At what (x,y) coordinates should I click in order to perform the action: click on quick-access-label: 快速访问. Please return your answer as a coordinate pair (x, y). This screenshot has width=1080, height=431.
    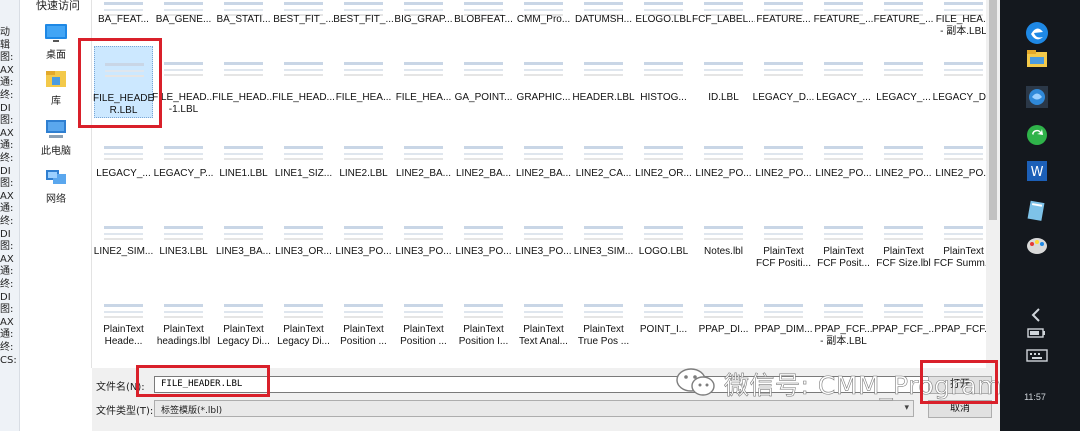
    Looking at the image, I should click on (58, 6).